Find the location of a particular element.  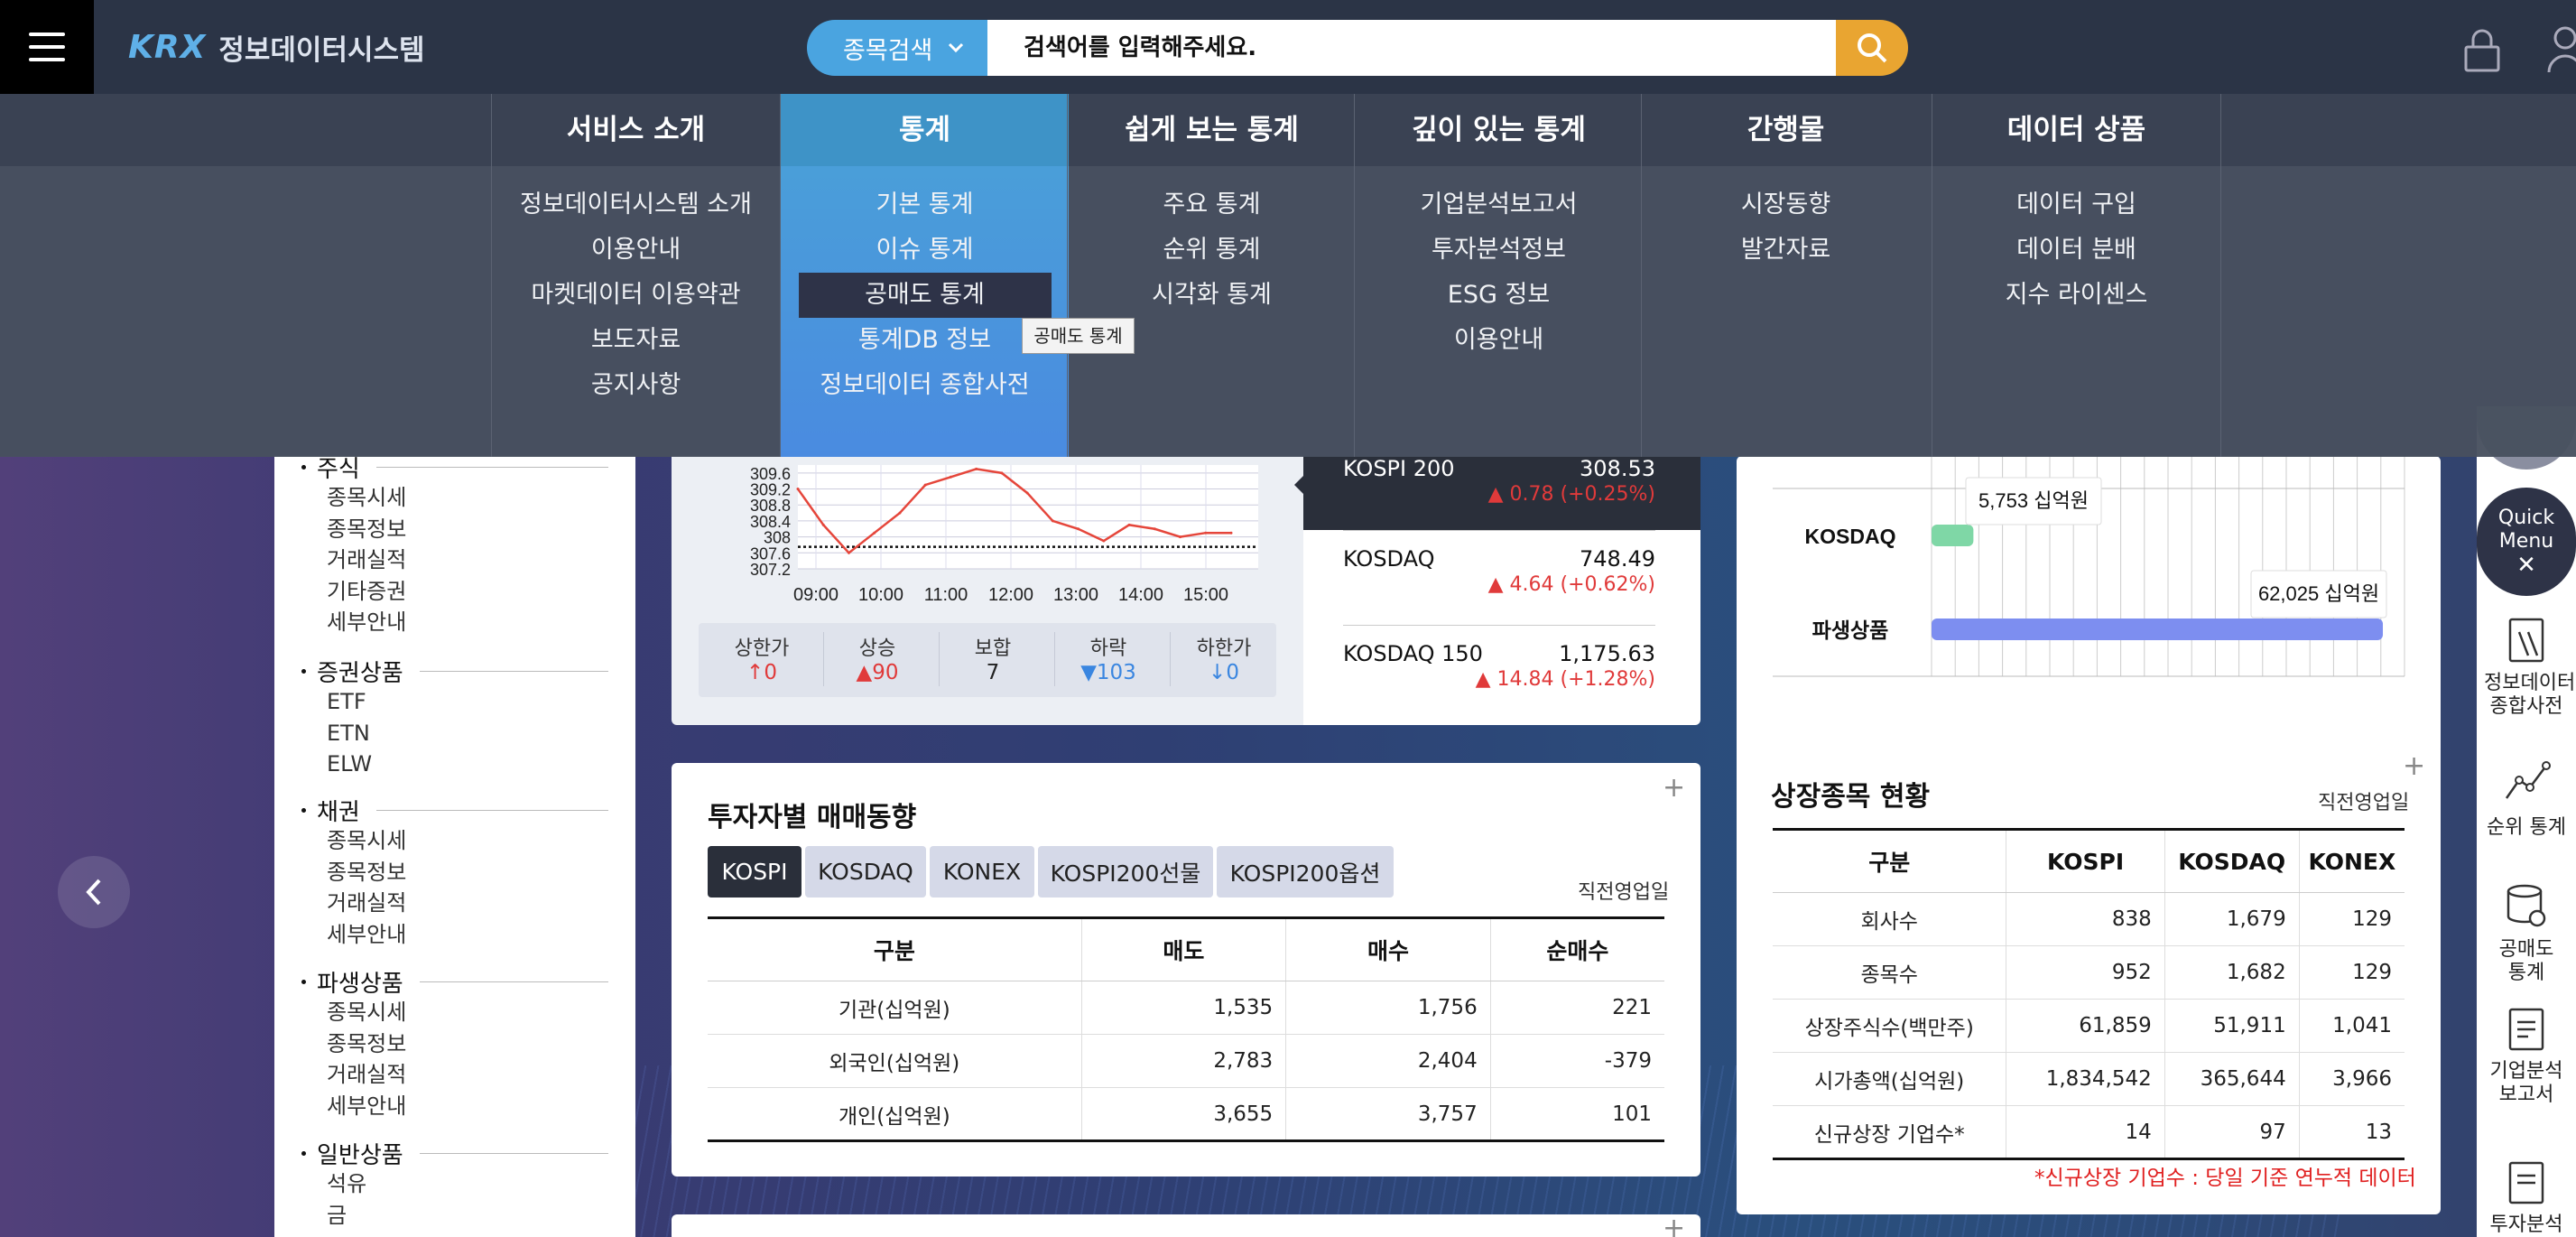

quick-menu-item: 공매도 통계 is located at coordinates (2526, 932).